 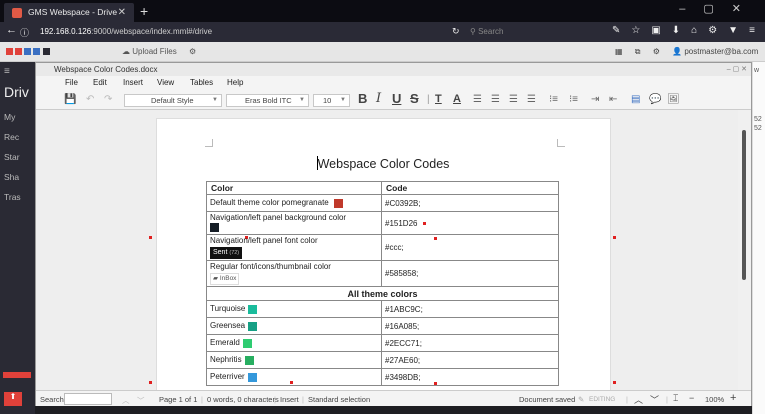 What do you see at coordinates (70, 99) in the screenshot?
I see `save-icon: 💾` at bounding box center [70, 99].